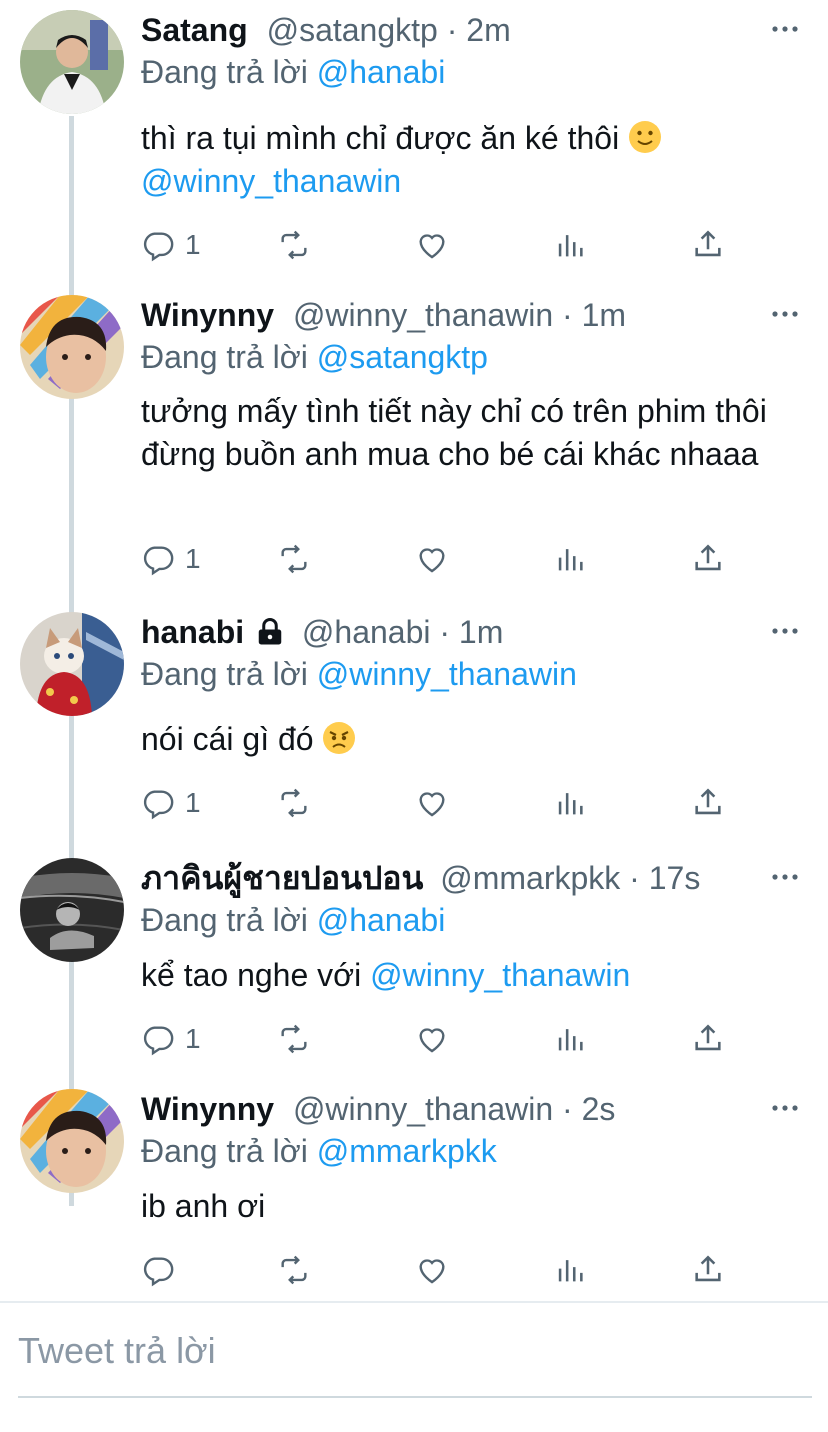 The height and width of the screenshot is (1432, 828). I want to click on reply-to-mention: @mmarkpkk, so click(407, 1151).